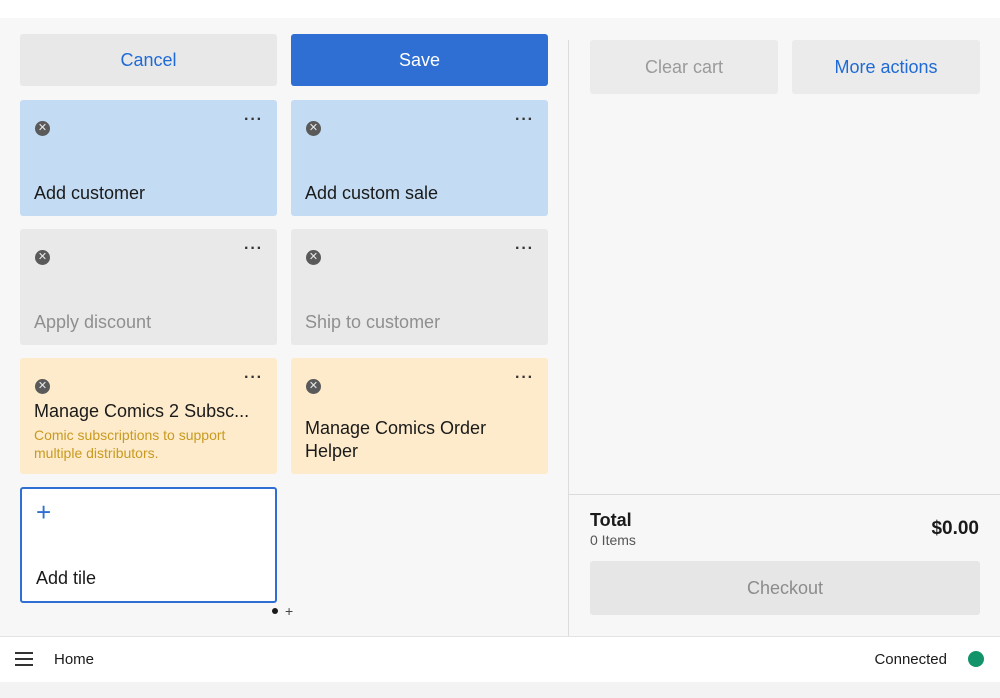 Image resolution: width=1000 pixels, height=698 pixels. I want to click on items-count: 0 Items, so click(613, 540).